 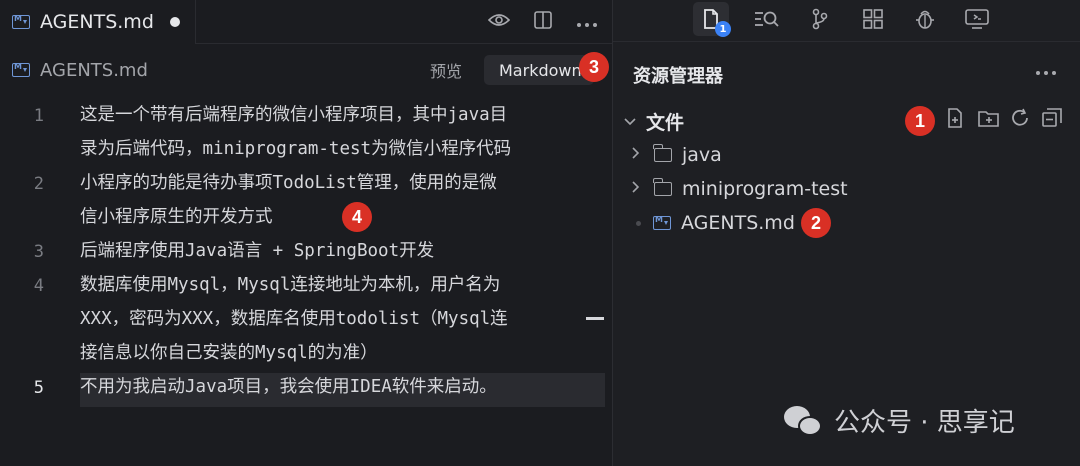 What do you see at coordinates (633, 122) in the screenshot?
I see `chevron-down-icon` at bounding box center [633, 122].